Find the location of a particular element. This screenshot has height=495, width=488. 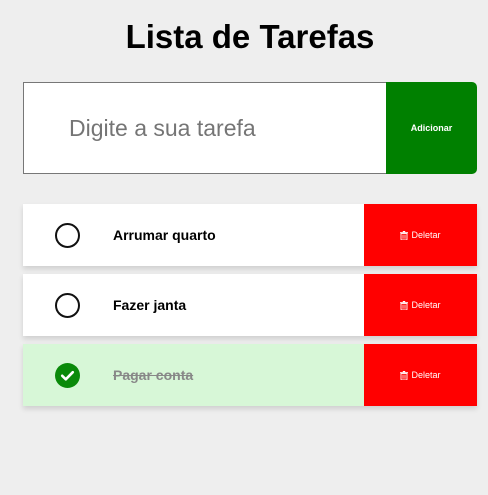

task-label: Pagar conta is located at coordinates (153, 375).